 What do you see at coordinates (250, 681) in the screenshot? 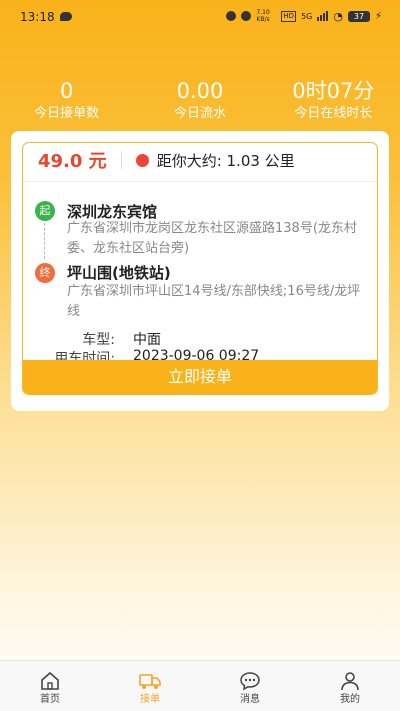
I see `message-icon` at bounding box center [250, 681].